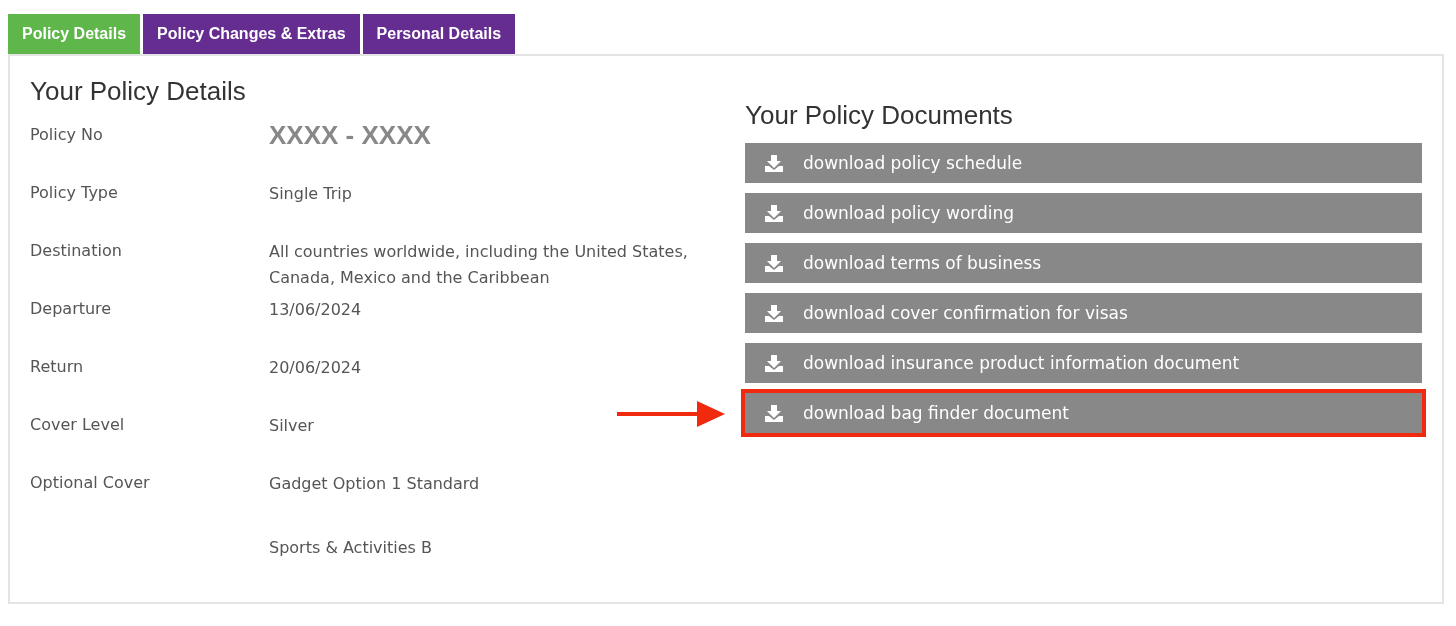 The image size is (1456, 626). What do you see at coordinates (1083, 363) in the screenshot?
I see `download-button: download insurance product information document` at bounding box center [1083, 363].